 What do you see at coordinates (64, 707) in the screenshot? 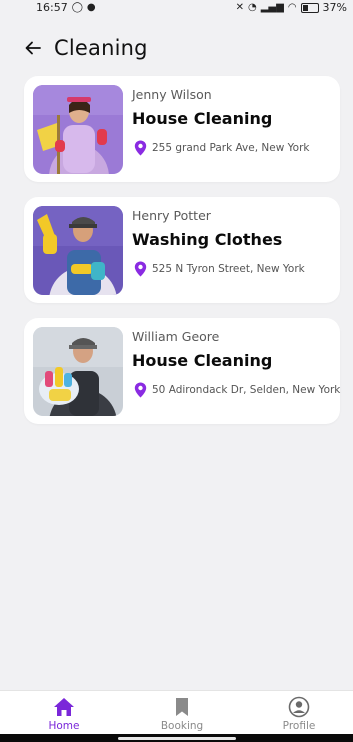
I see `home-icon` at bounding box center [64, 707].